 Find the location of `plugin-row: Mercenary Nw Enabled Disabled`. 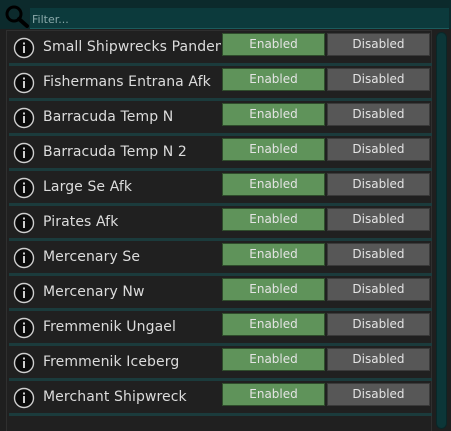

plugin-row: Mercenary Nw Enabled Disabled is located at coordinates (219, 293).